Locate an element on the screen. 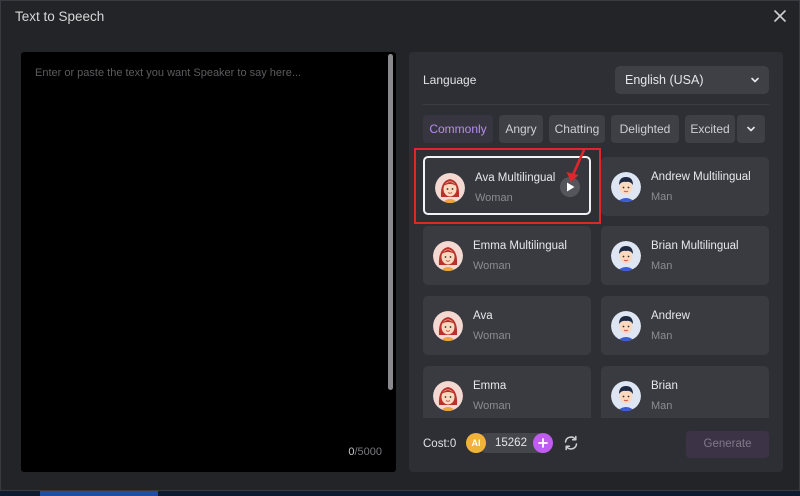 The height and width of the screenshot is (496, 800). tab-delighted: Delighted is located at coordinates (645, 129).